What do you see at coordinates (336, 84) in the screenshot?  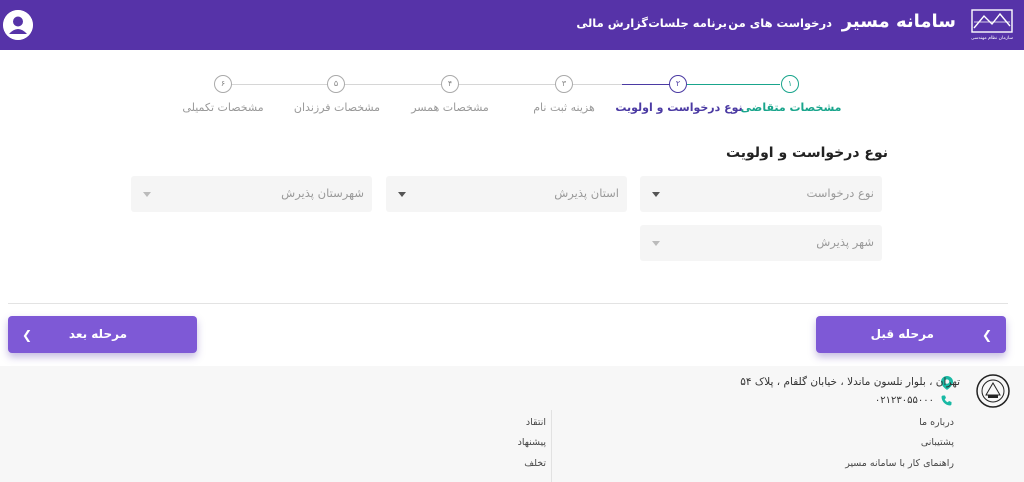 I see `step-5-circle: ۵` at bounding box center [336, 84].